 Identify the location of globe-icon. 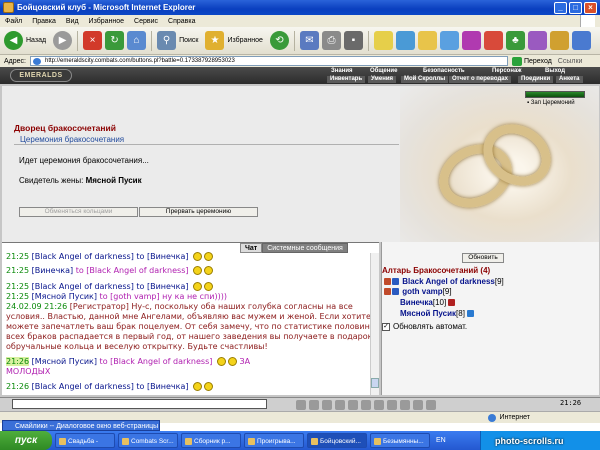
(492, 417).